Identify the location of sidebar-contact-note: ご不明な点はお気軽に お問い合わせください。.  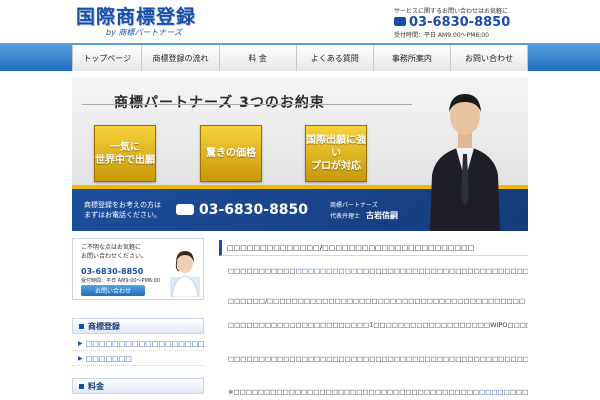
(114, 252).